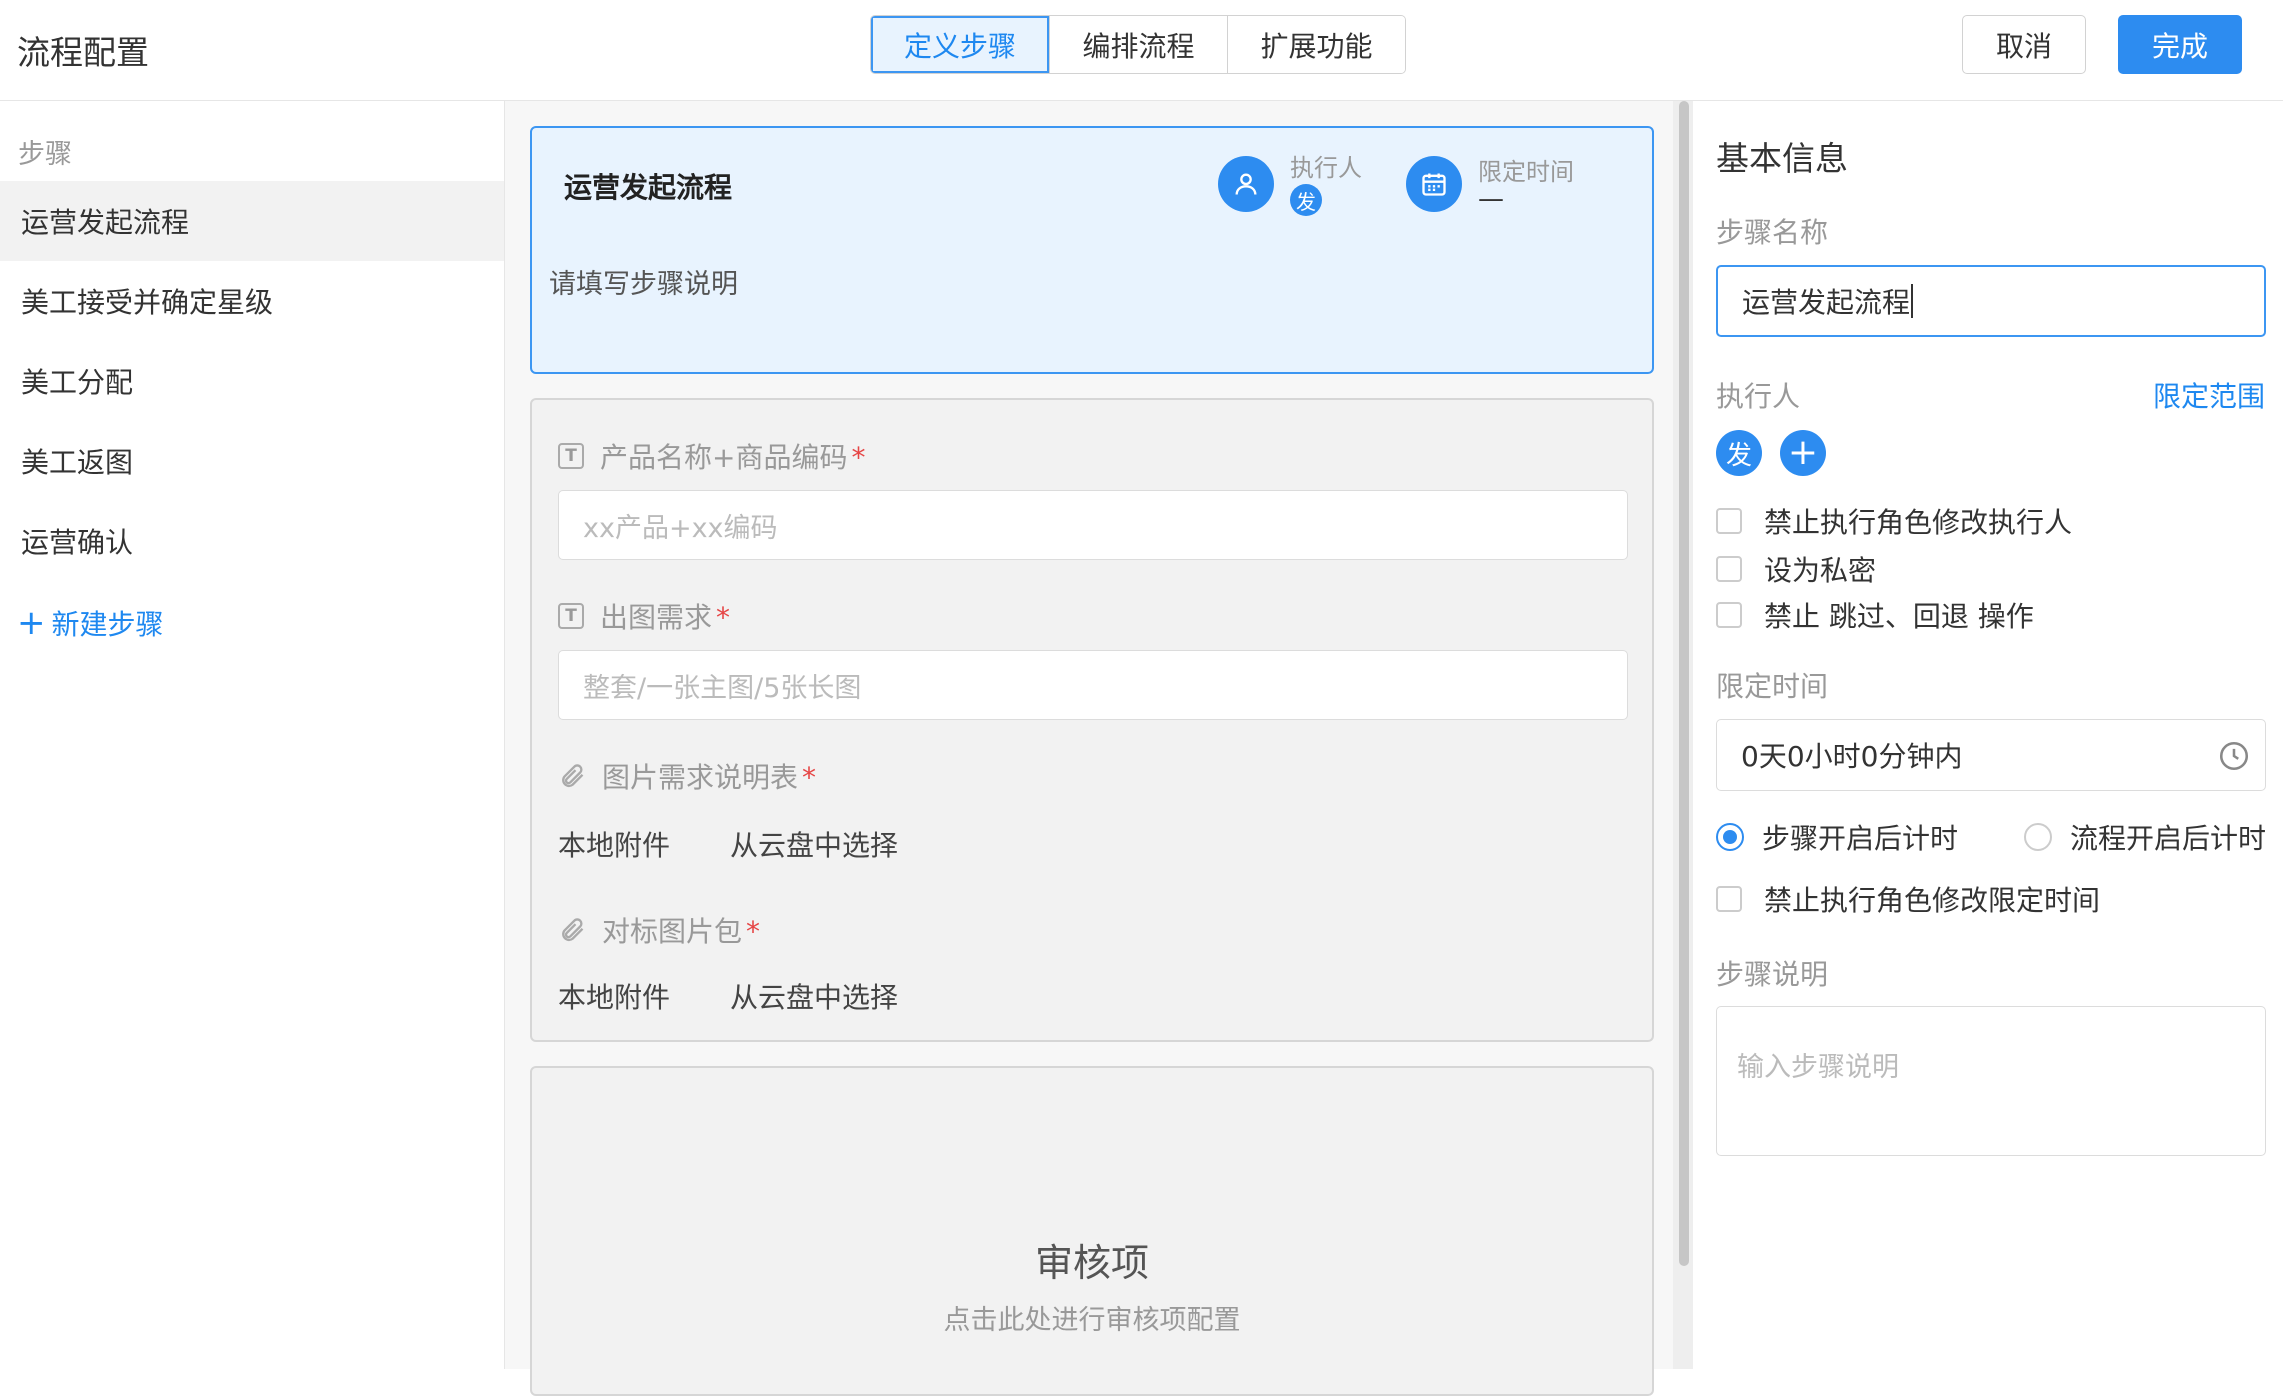  Describe the element at coordinates (2180, 44) in the screenshot. I see `done-button: 完成` at that location.